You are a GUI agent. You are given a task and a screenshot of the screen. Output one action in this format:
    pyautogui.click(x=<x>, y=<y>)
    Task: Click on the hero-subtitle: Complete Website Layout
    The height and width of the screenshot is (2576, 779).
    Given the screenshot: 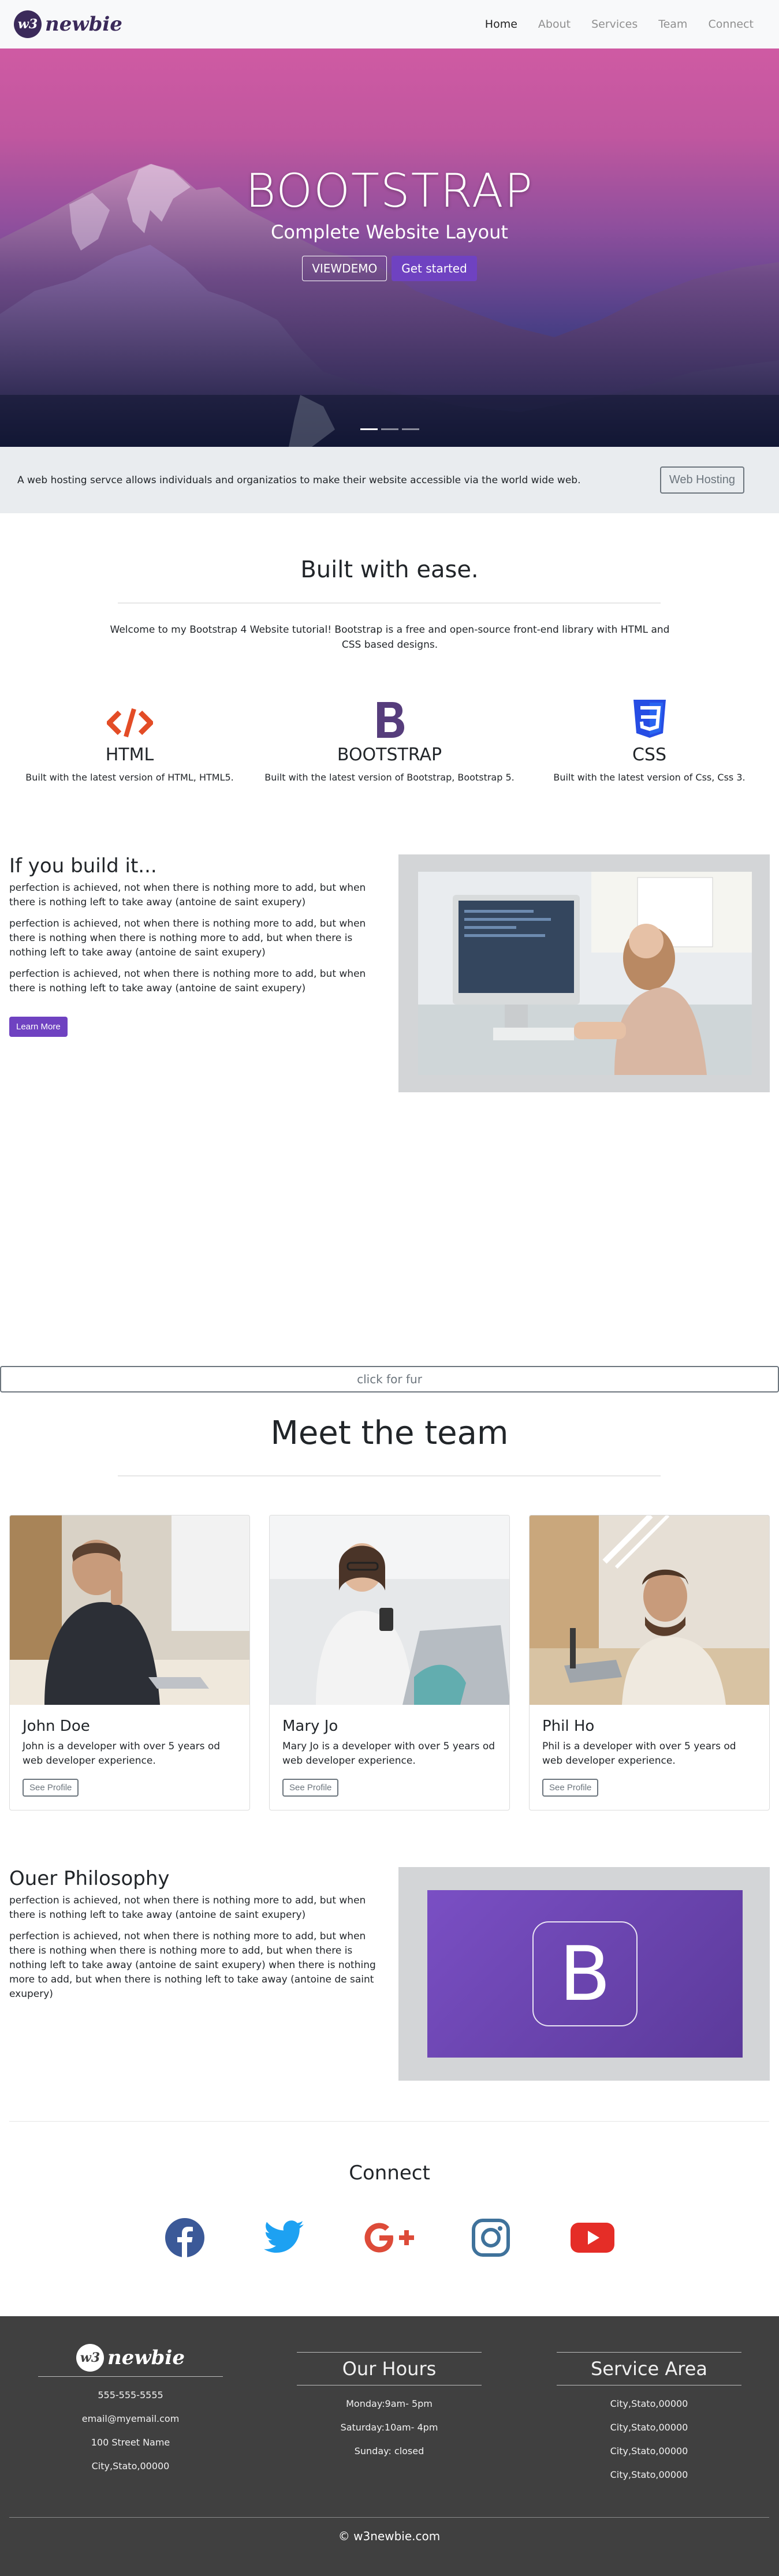 What is the action you would take?
    pyautogui.click(x=389, y=232)
    